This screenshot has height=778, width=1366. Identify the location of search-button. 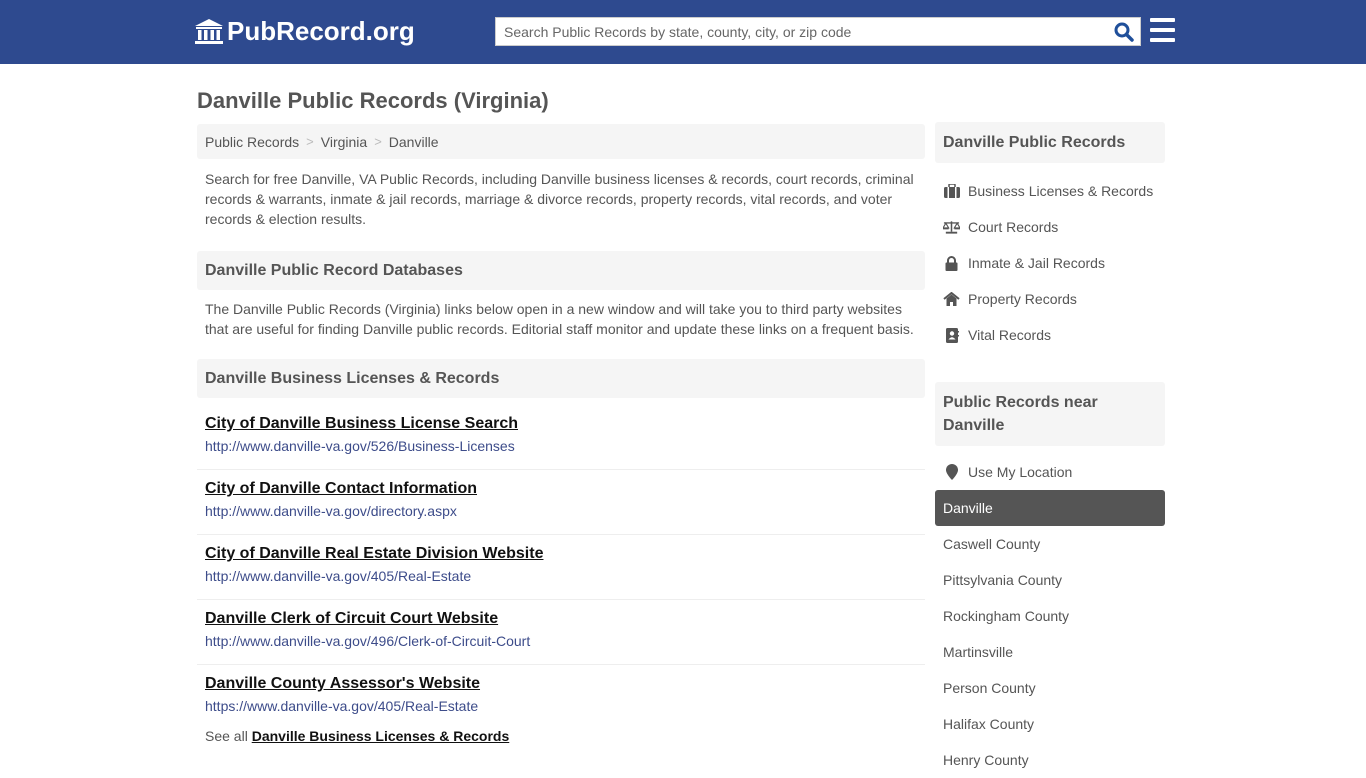
(1124, 31).